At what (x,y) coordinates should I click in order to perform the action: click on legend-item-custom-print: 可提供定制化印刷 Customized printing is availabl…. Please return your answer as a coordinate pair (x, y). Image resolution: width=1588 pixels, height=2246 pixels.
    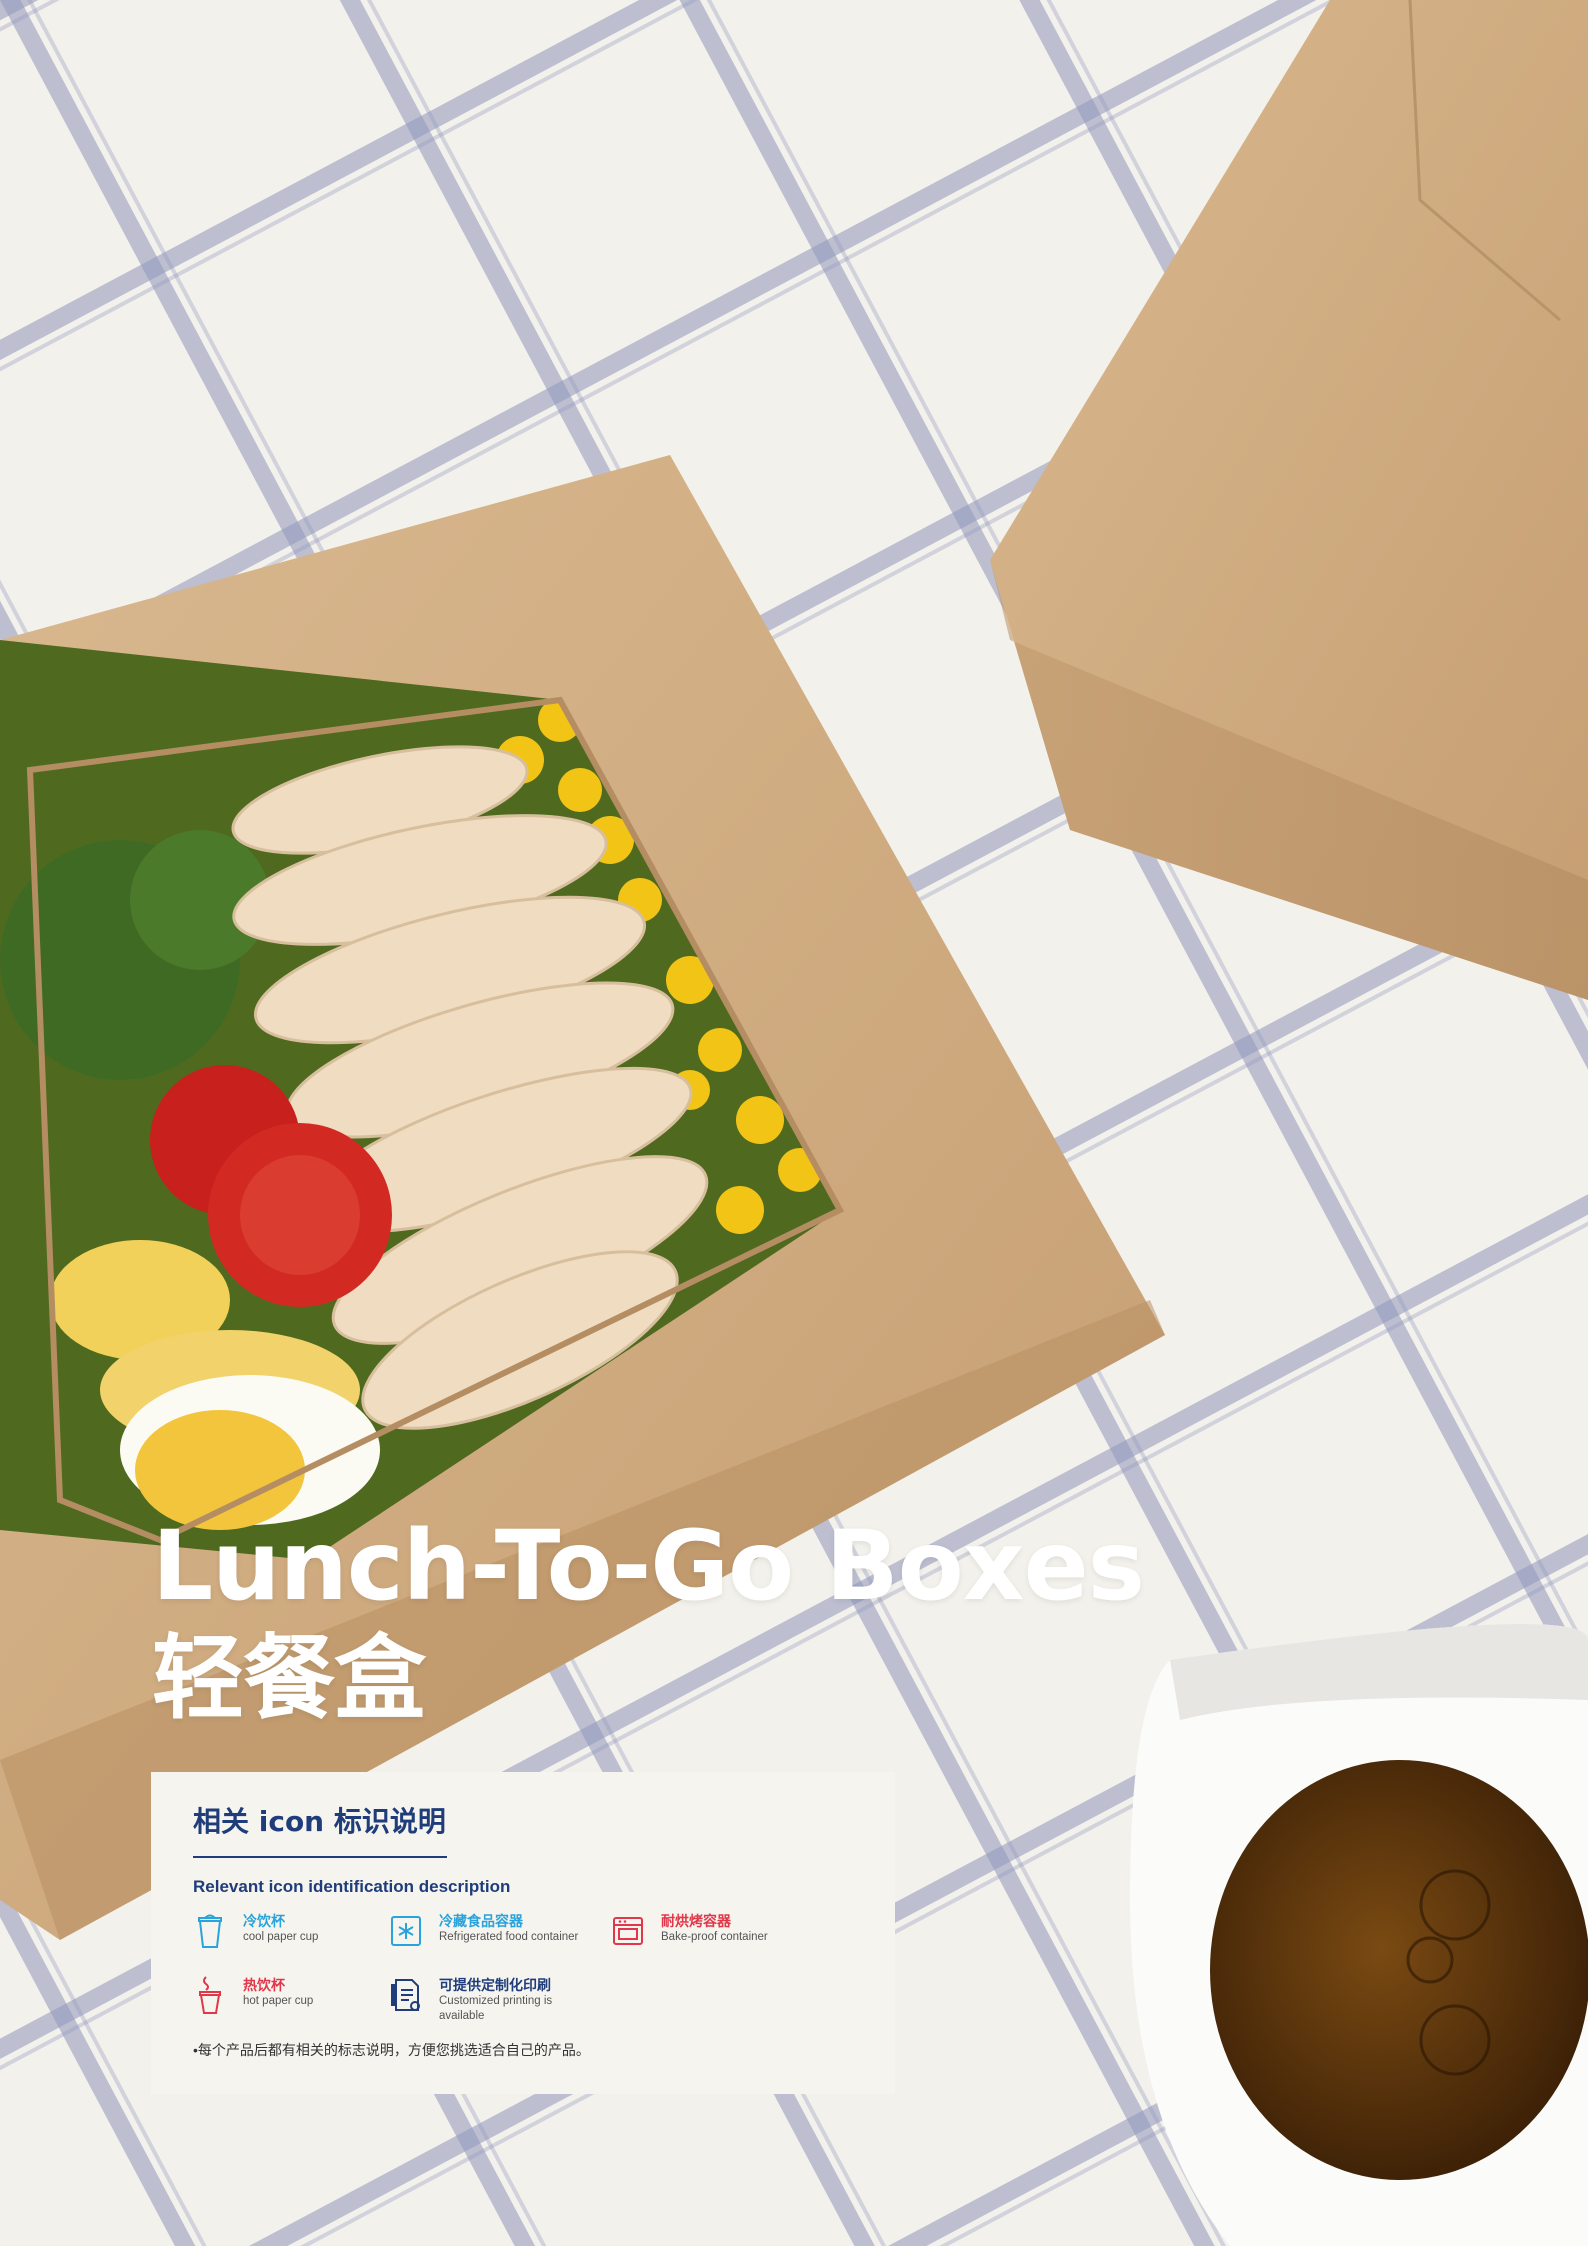
    Looking at the image, I should click on (479, 2000).